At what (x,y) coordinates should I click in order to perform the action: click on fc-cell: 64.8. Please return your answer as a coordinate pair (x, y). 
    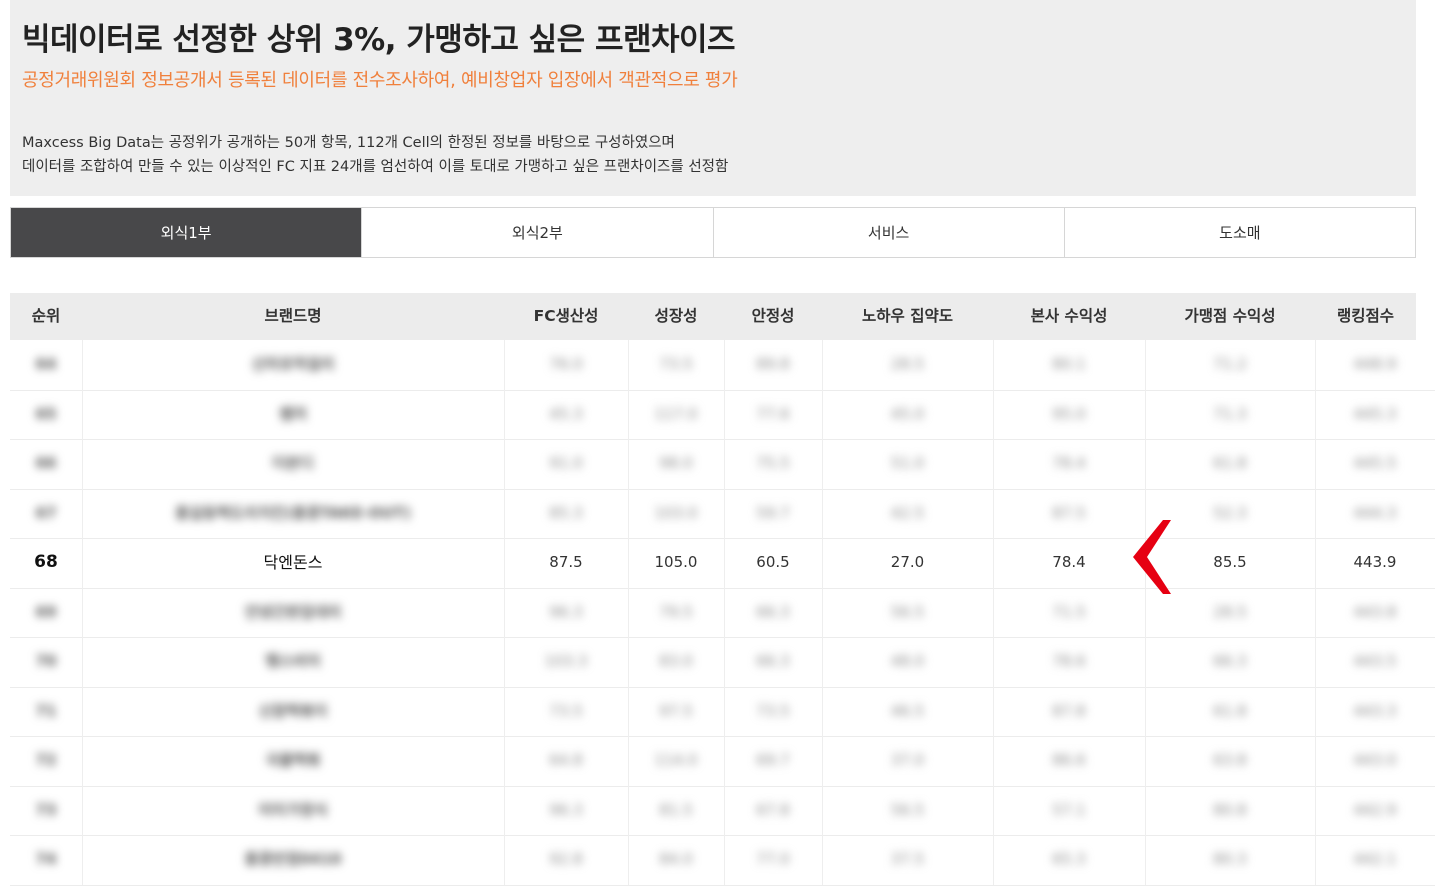
    Looking at the image, I should click on (566, 760).